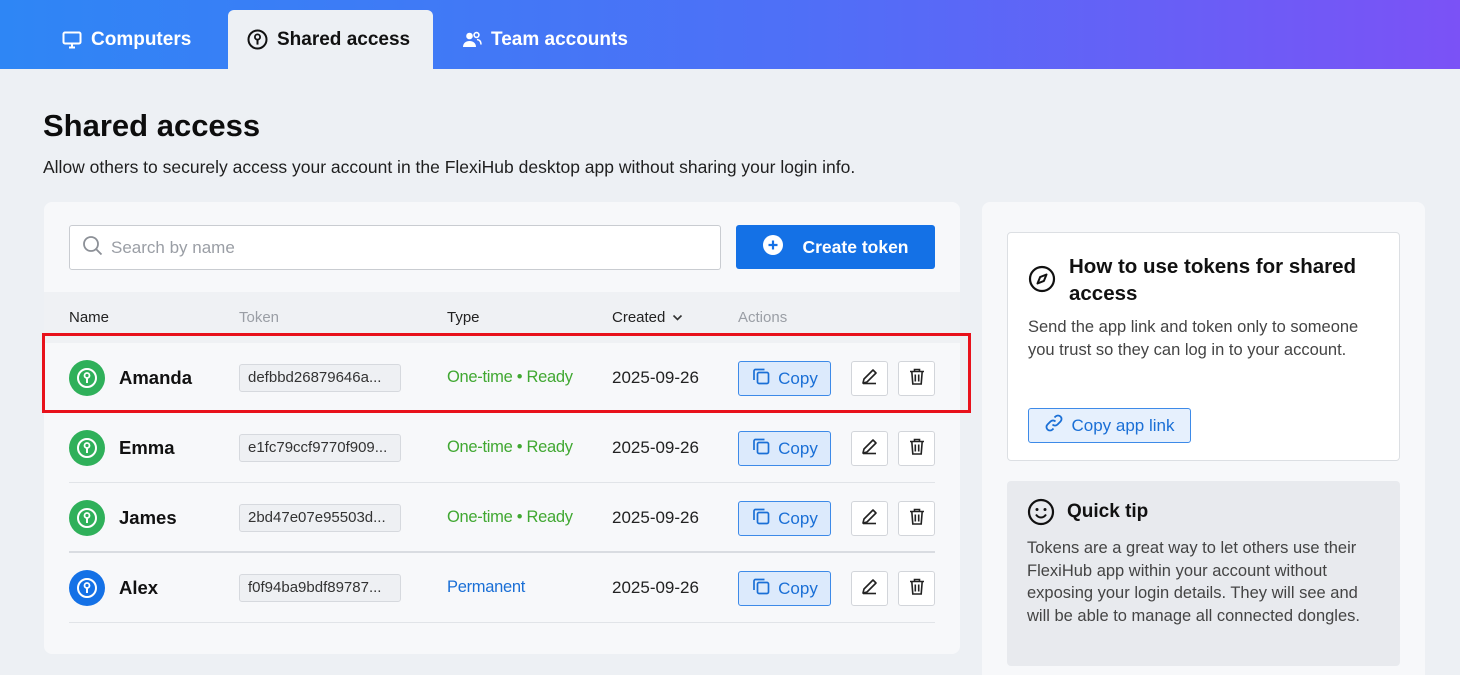 This screenshot has width=1460, height=675. What do you see at coordinates (1054, 425) in the screenshot?
I see `link-icon` at bounding box center [1054, 425].